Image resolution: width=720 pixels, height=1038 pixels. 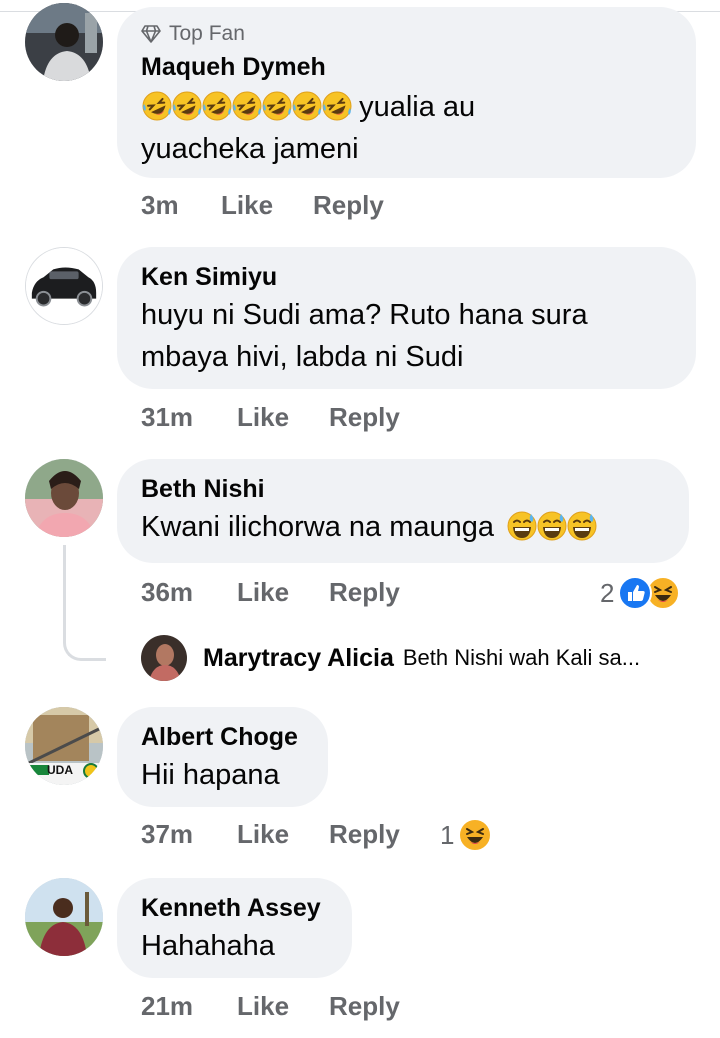 I want to click on comment-actions: 31m Like Reply, so click(x=291, y=419).